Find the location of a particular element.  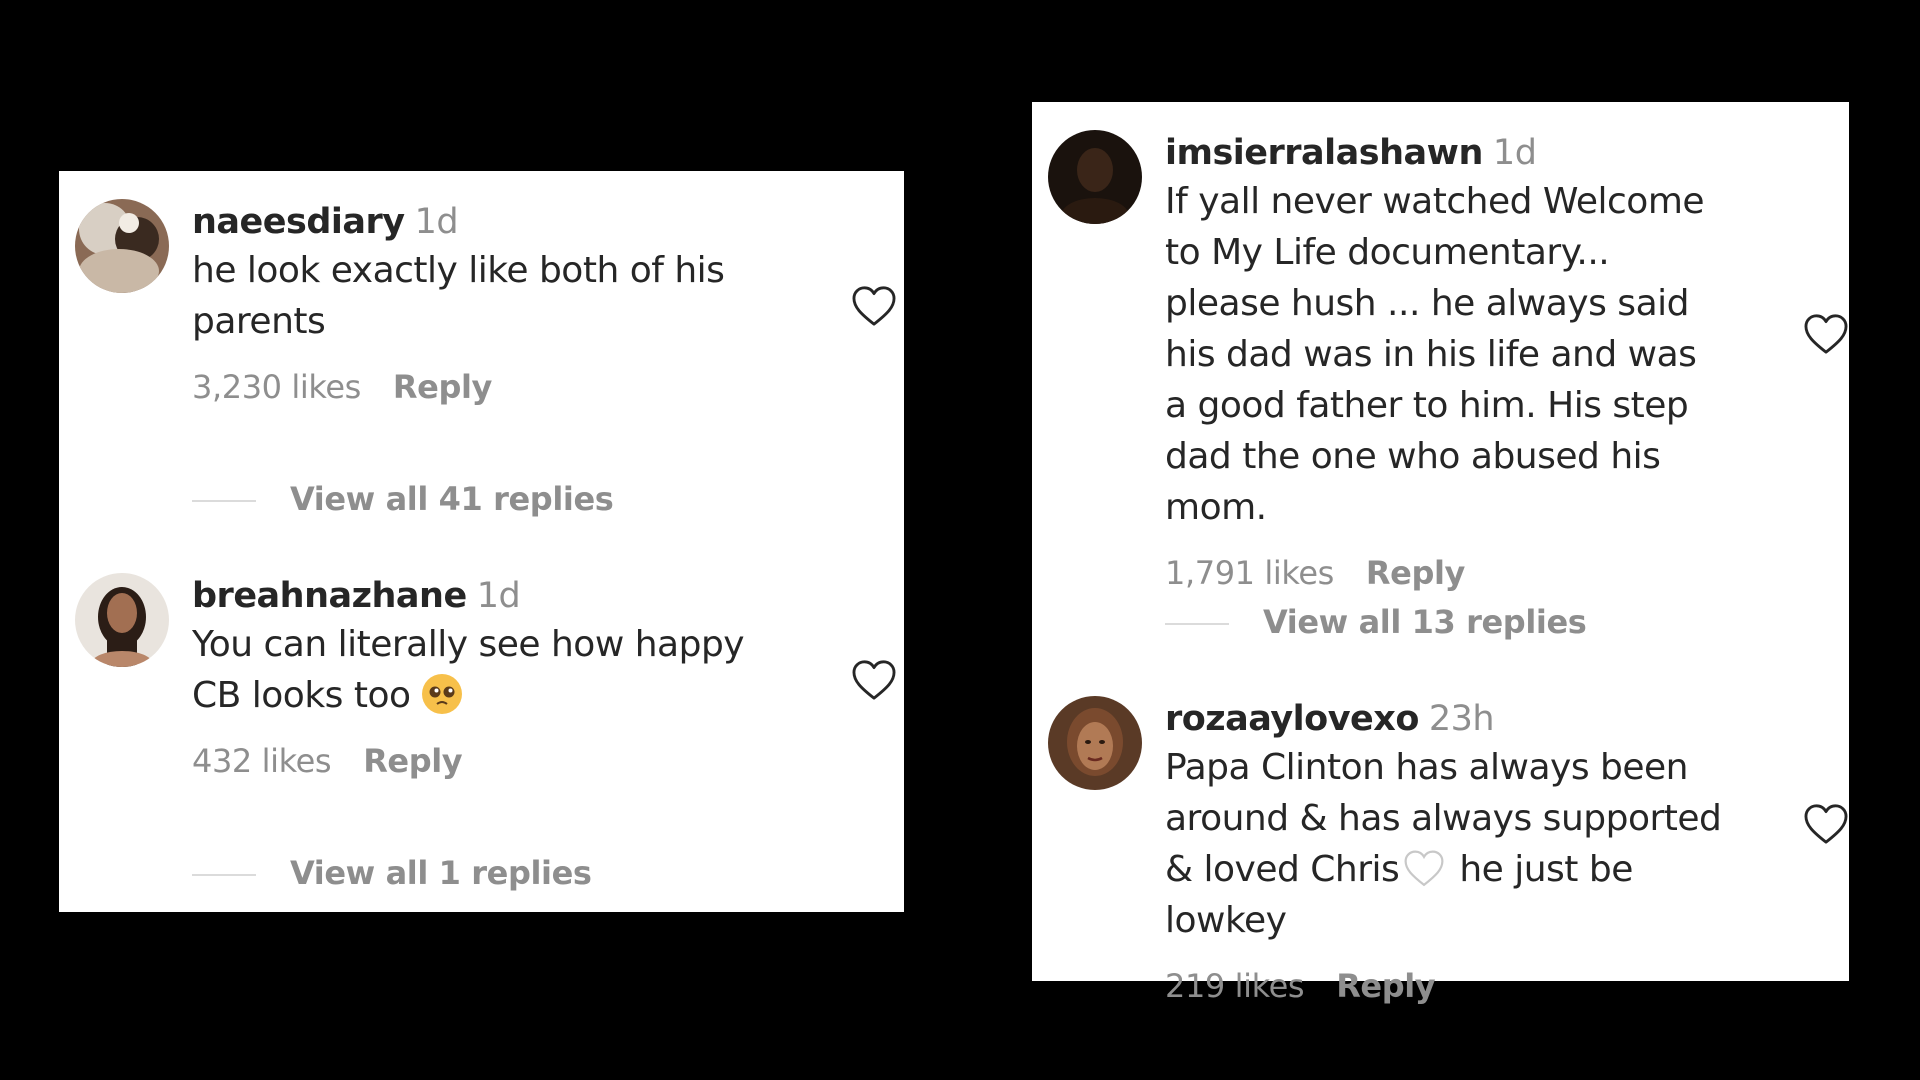

view-replies-button: View all 41 replies is located at coordinates (403, 499).